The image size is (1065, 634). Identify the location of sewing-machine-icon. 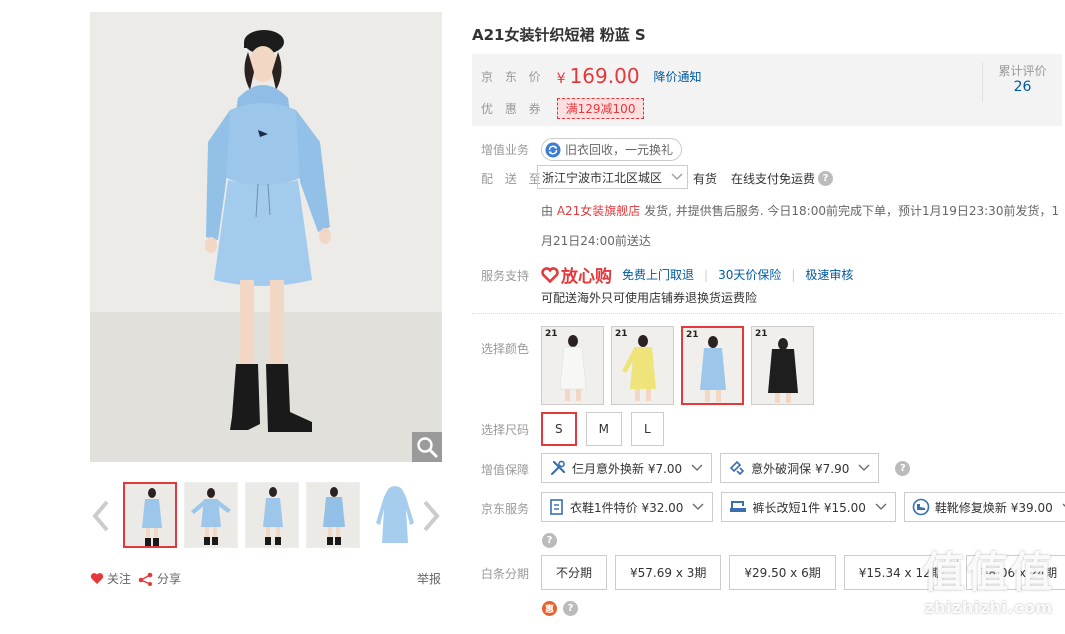
(738, 506).